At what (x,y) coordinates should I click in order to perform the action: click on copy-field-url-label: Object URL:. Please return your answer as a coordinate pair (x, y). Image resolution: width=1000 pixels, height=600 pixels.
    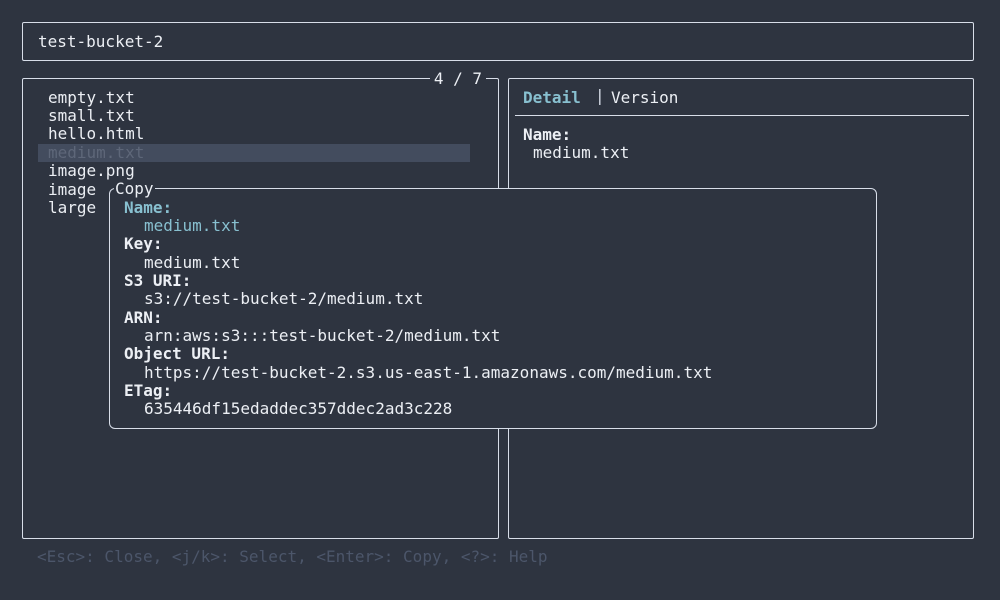
    Looking at the image, I should click on (177, 354).